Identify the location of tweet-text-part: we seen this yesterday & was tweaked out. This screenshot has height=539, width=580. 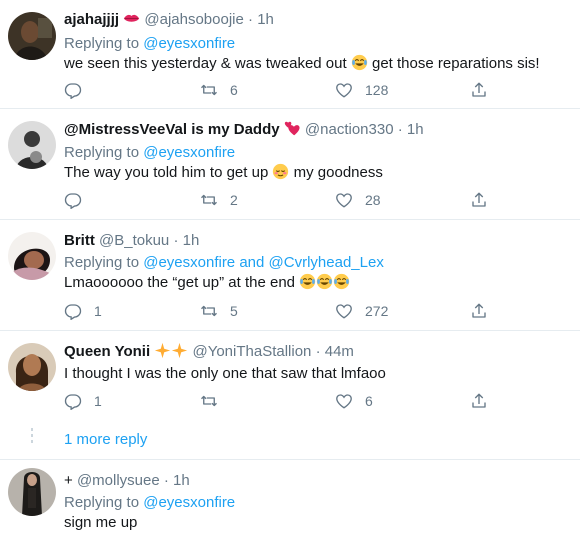
(205, 63).